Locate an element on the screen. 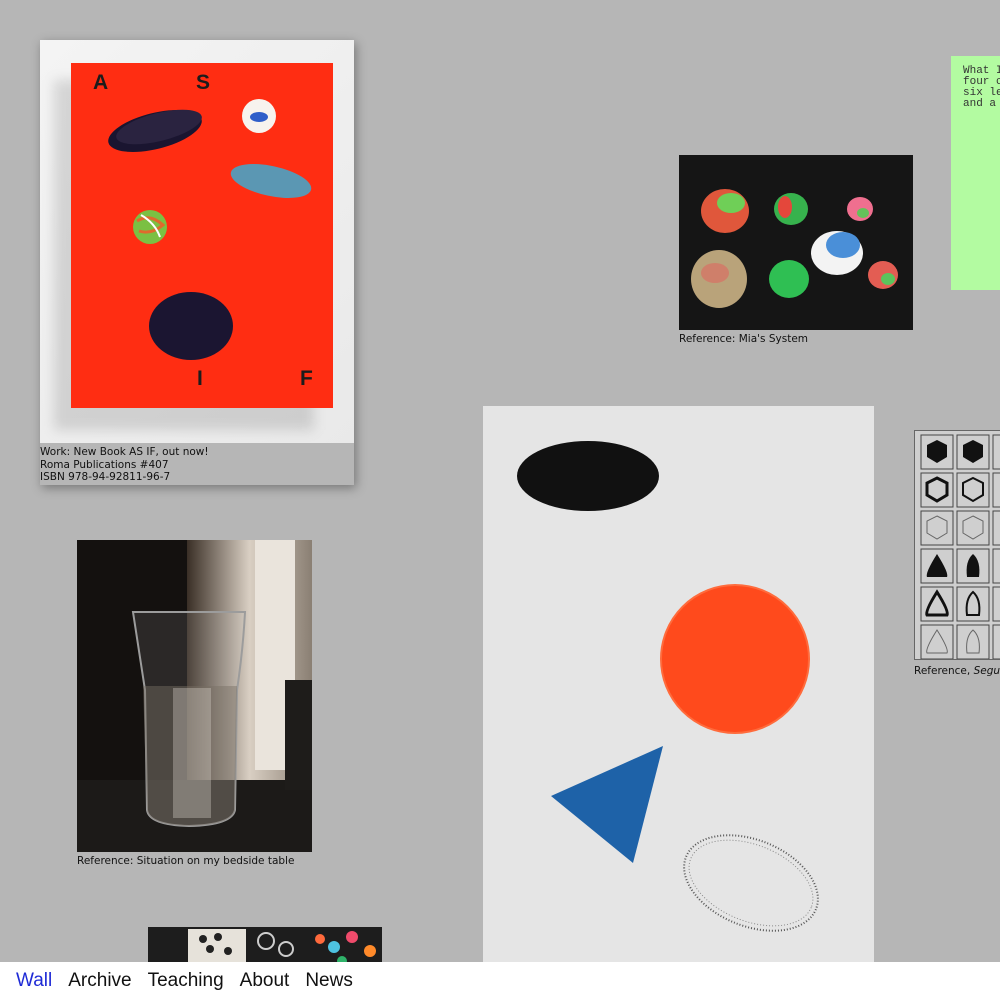 The image size is (1000, 1000). nav-wall: Wall is located at coordinates (34, 981).